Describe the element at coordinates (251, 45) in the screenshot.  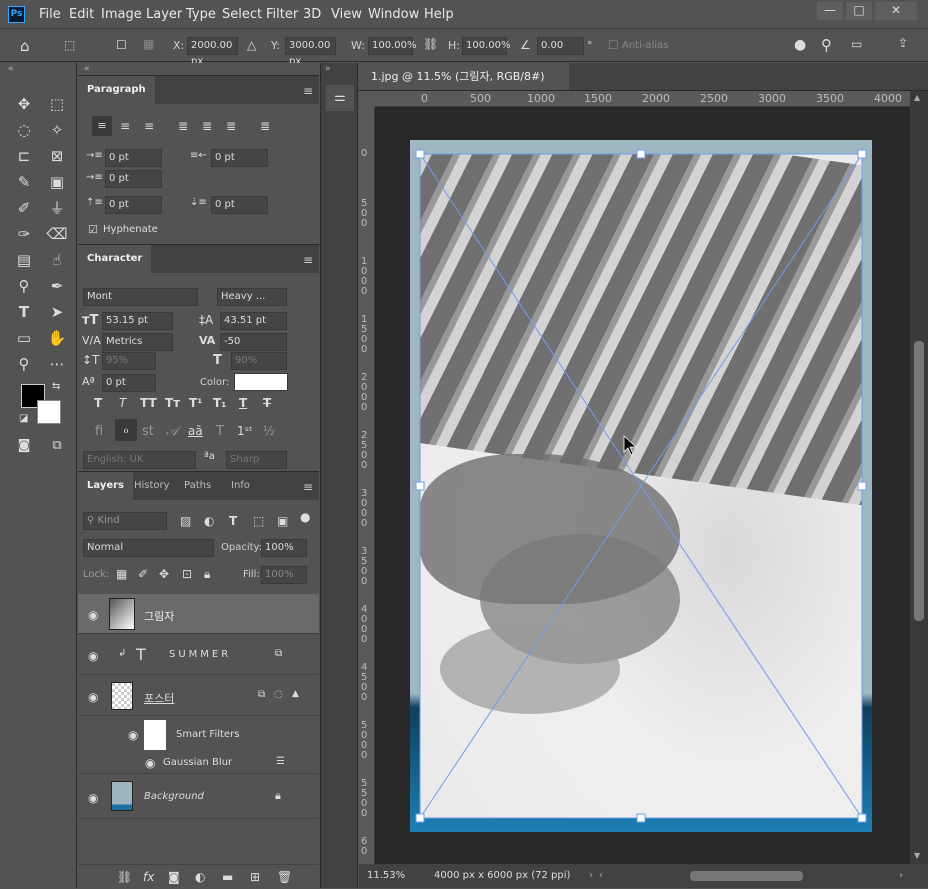
I see `relative-position-icon: △` at that location.